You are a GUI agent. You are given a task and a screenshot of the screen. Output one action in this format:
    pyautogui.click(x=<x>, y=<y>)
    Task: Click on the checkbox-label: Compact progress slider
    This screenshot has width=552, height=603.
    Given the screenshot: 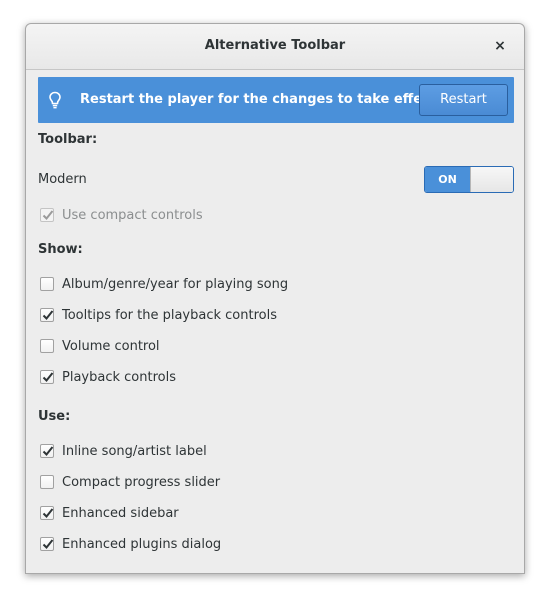 What is the action you would take?
    pyautogui.click(x=141, y=482)
    